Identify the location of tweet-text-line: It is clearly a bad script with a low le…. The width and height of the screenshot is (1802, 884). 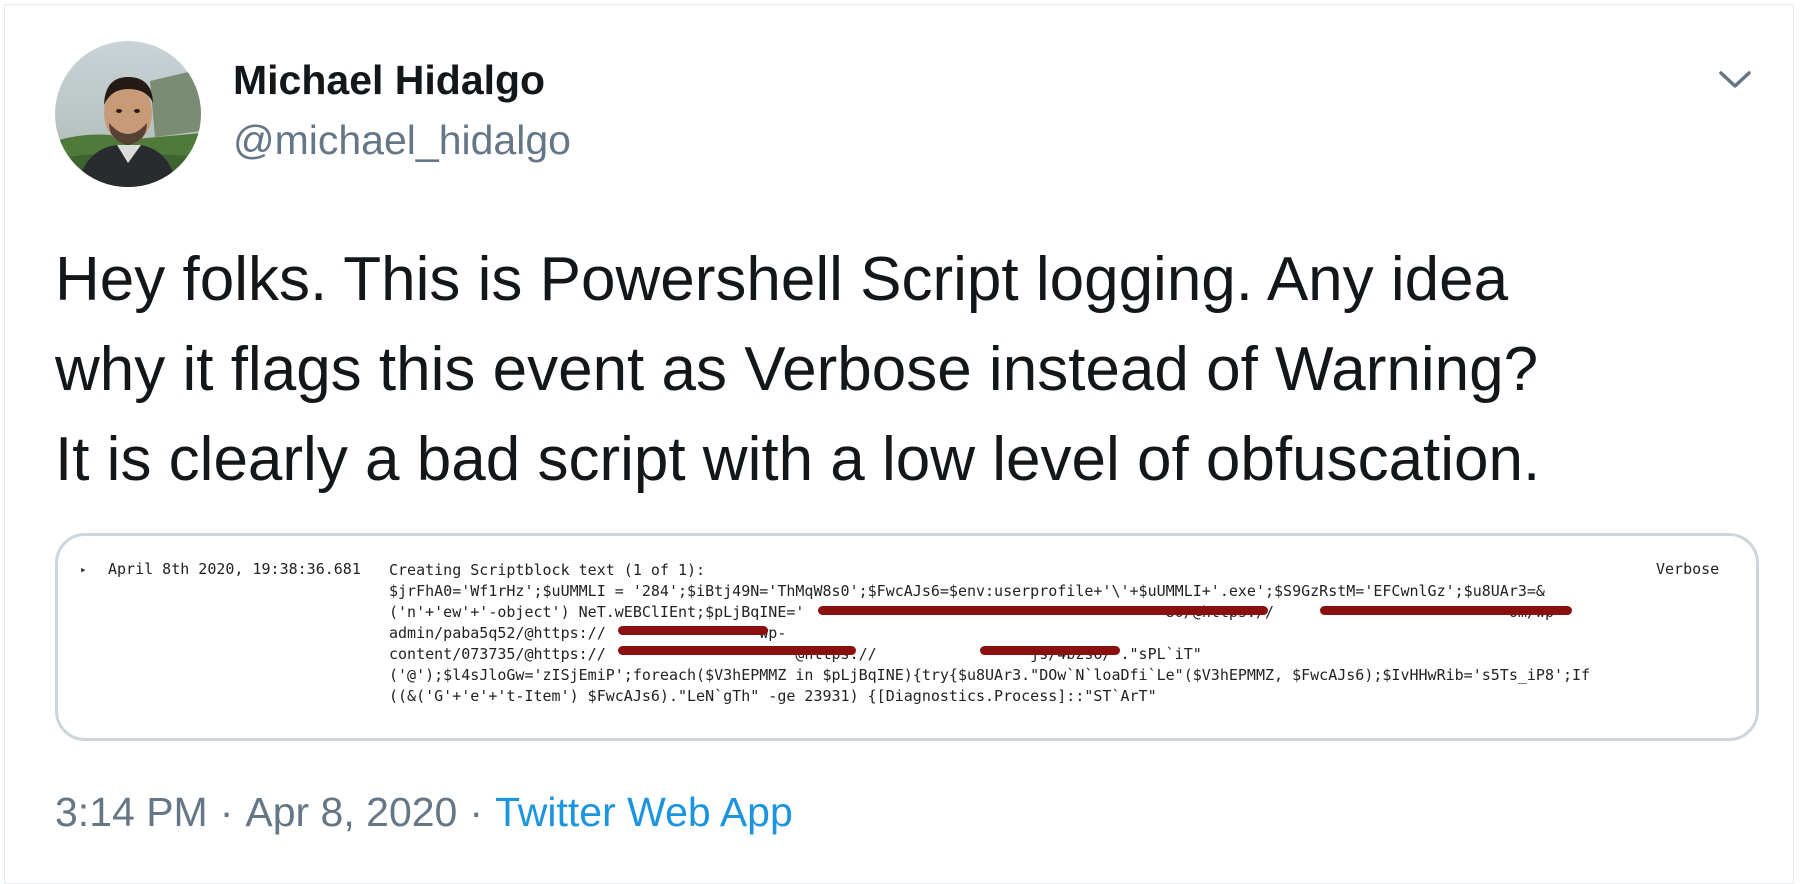
(798, 459).